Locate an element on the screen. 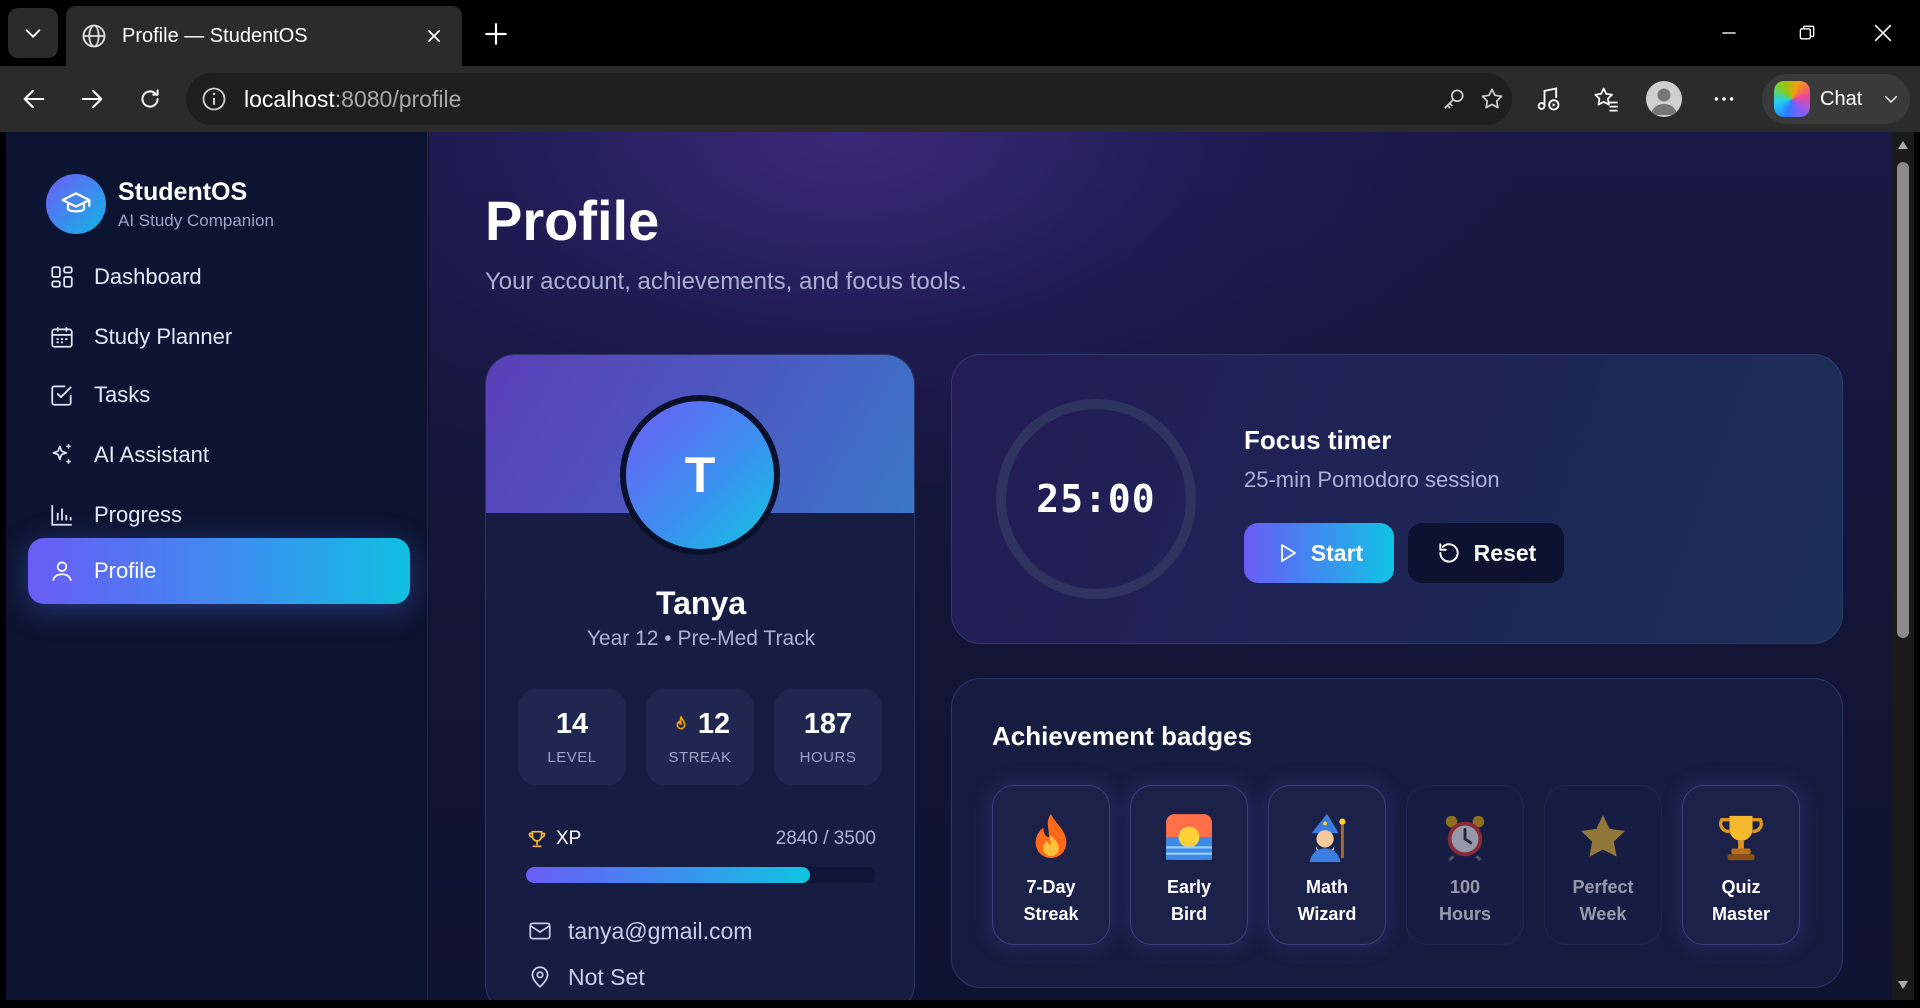  sidebar-item-label: Dashboard is located at coordinates (148, 276).